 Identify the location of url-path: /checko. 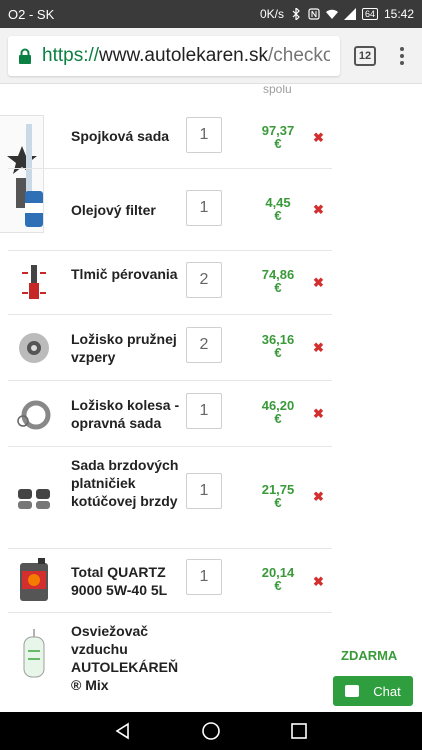
(299, 55).